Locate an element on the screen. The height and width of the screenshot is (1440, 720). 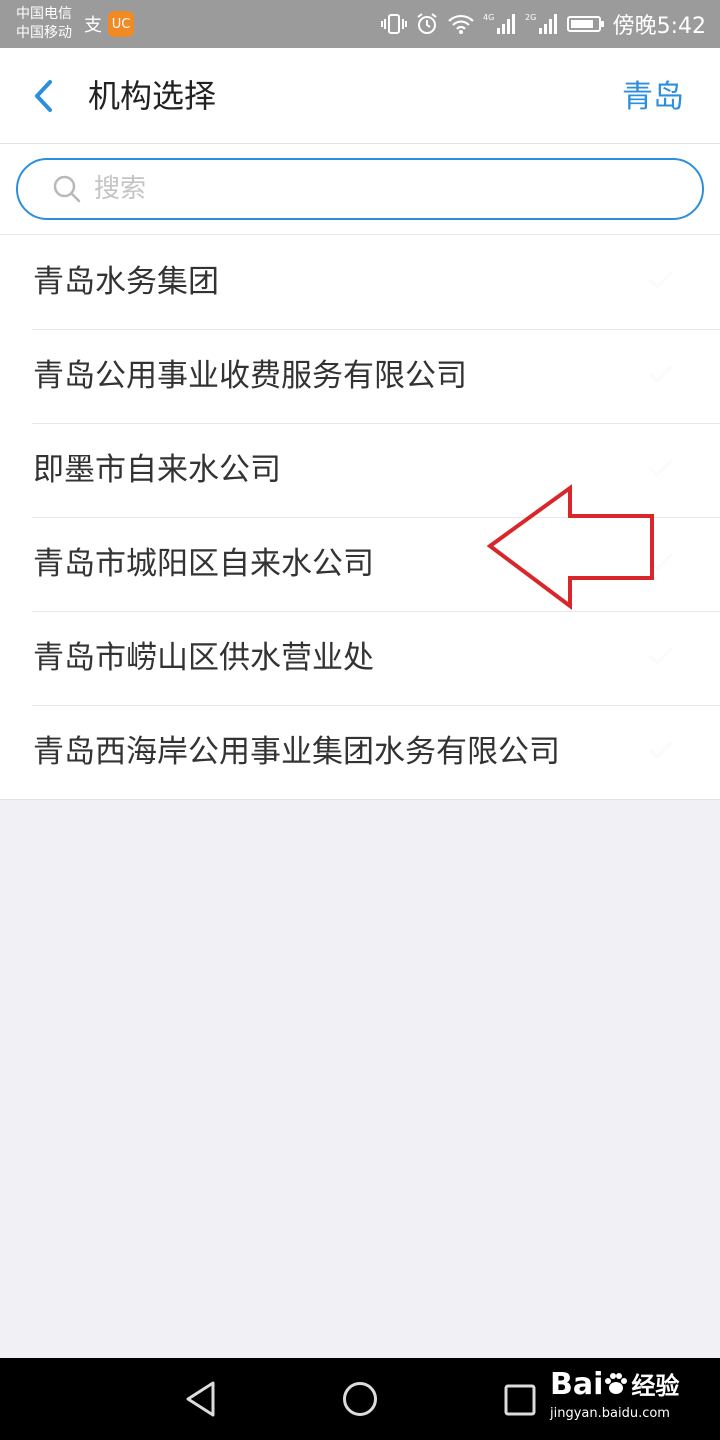
baidu-paw-icon is located at coordinates (616, 1383).